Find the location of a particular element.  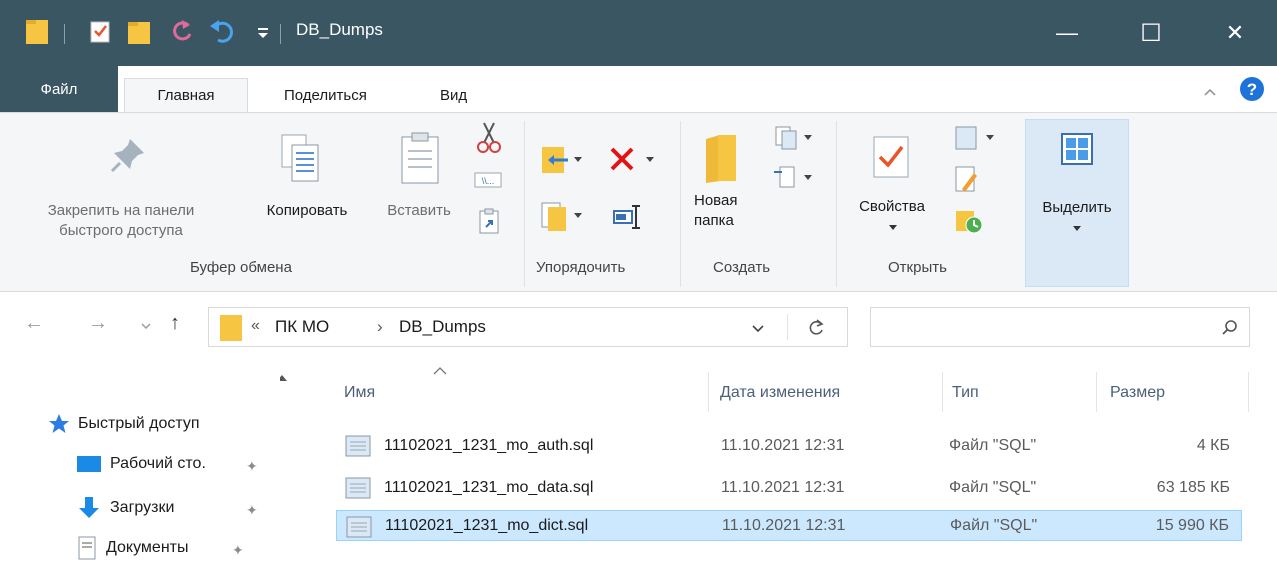

pin-to-quick-access-button: Закрепить на панели быстрого доступа is located at coordinates (121, 178).